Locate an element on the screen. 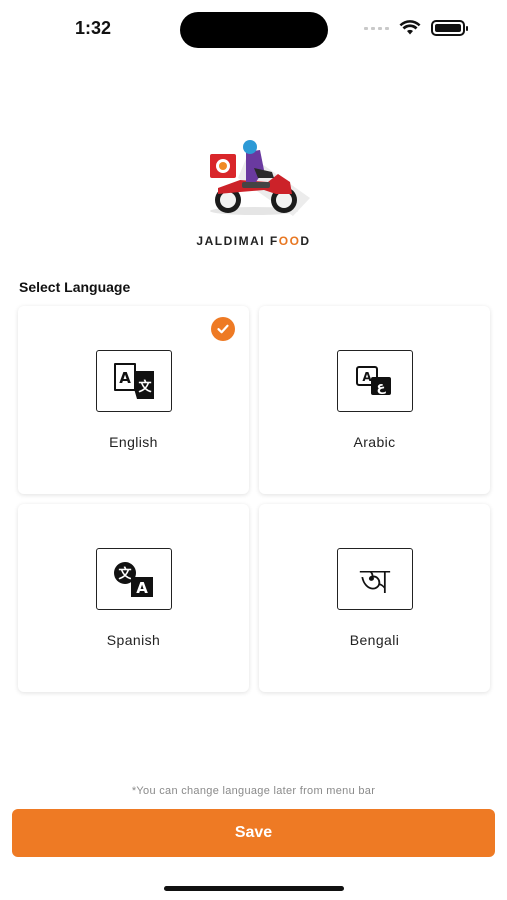  svg-text: অ is located at coordinates (374, 580).